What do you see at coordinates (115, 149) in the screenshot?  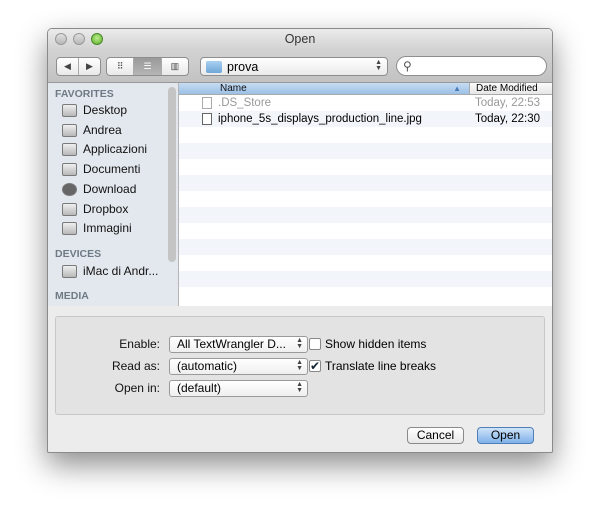 I see `sidebar-item-label: Applicazioni` at bounding box center [115, 149].